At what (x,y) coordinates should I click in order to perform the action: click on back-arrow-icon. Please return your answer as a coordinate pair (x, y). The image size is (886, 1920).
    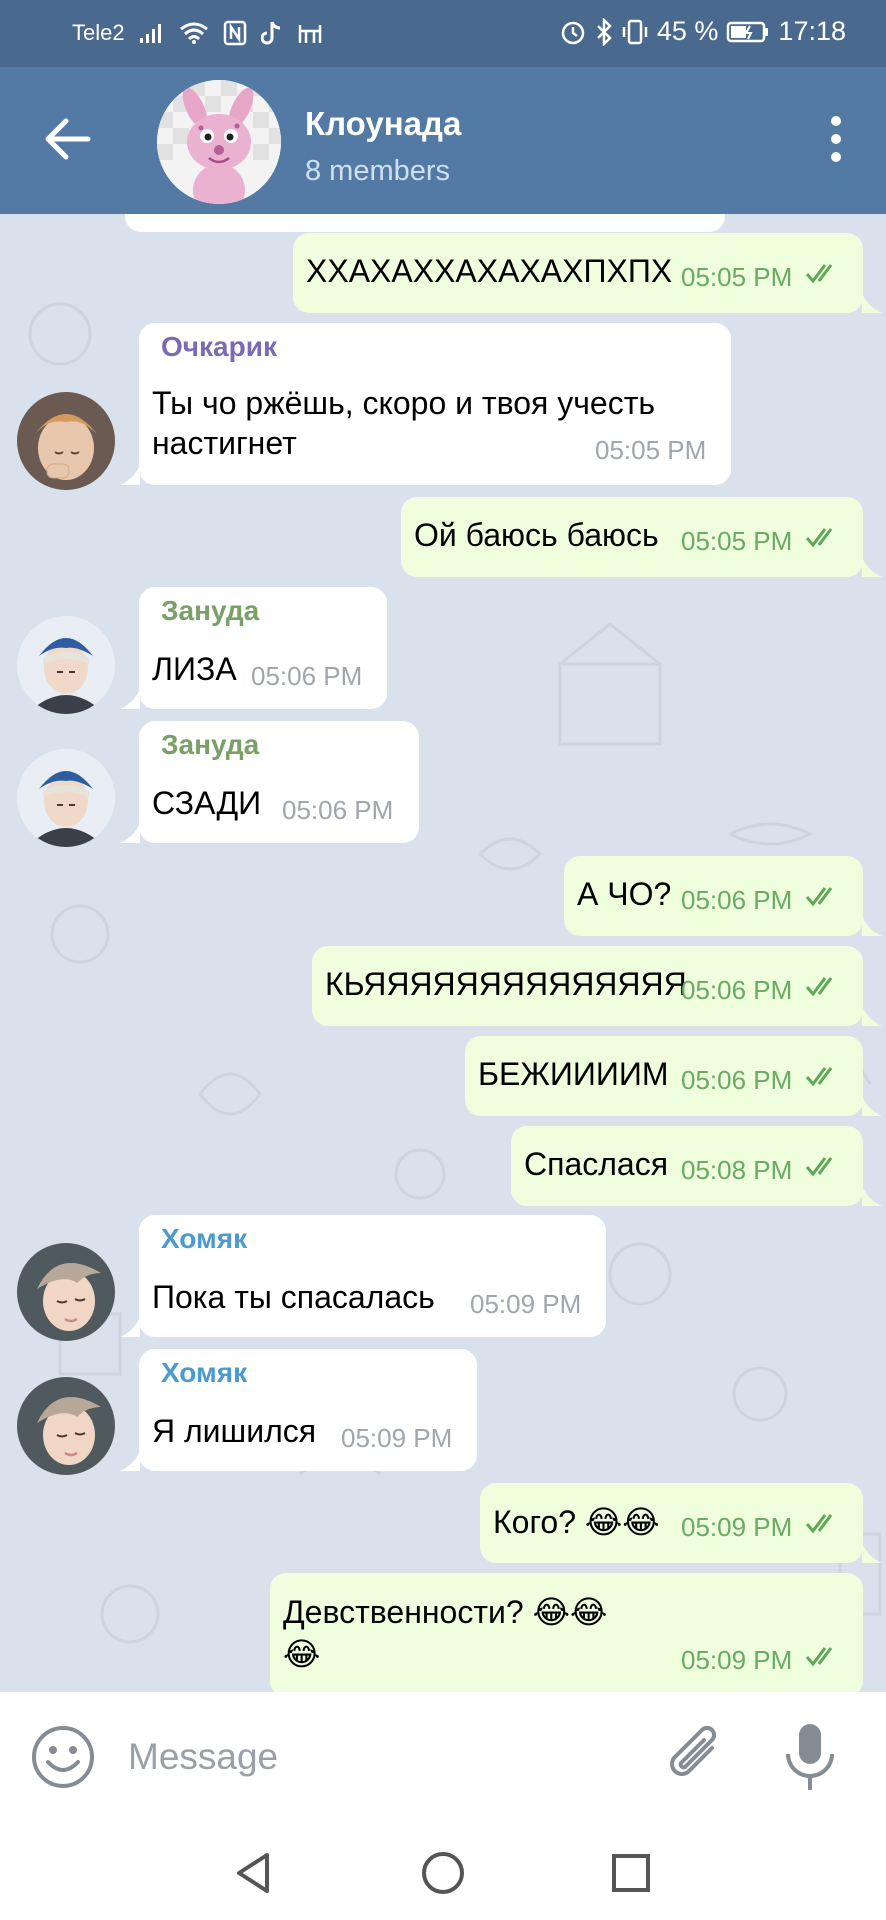
    Looking at the image, I should click on (68, 139).